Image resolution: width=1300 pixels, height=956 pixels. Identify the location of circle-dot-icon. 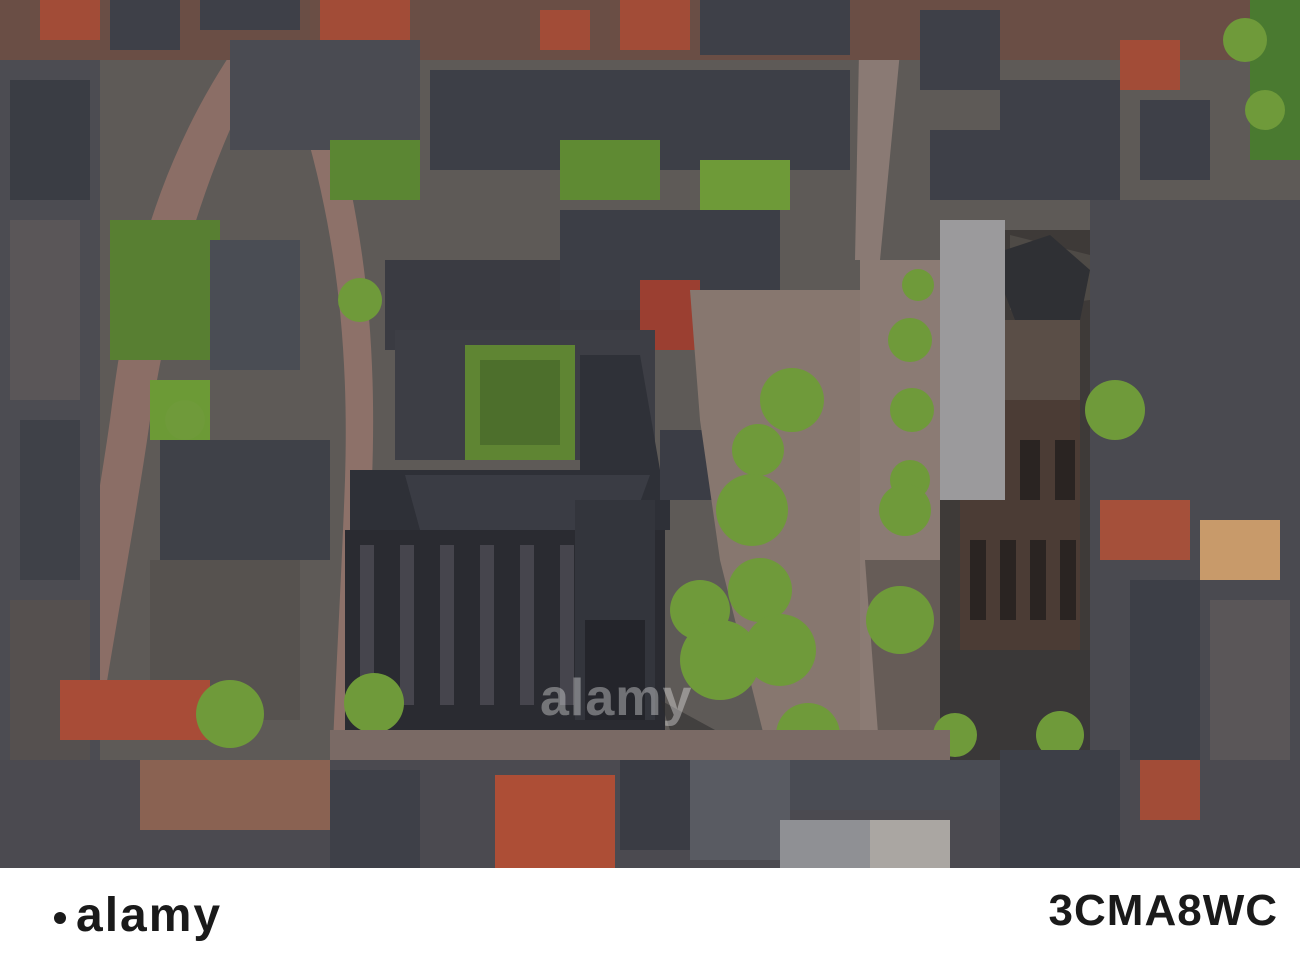
(60, 918).